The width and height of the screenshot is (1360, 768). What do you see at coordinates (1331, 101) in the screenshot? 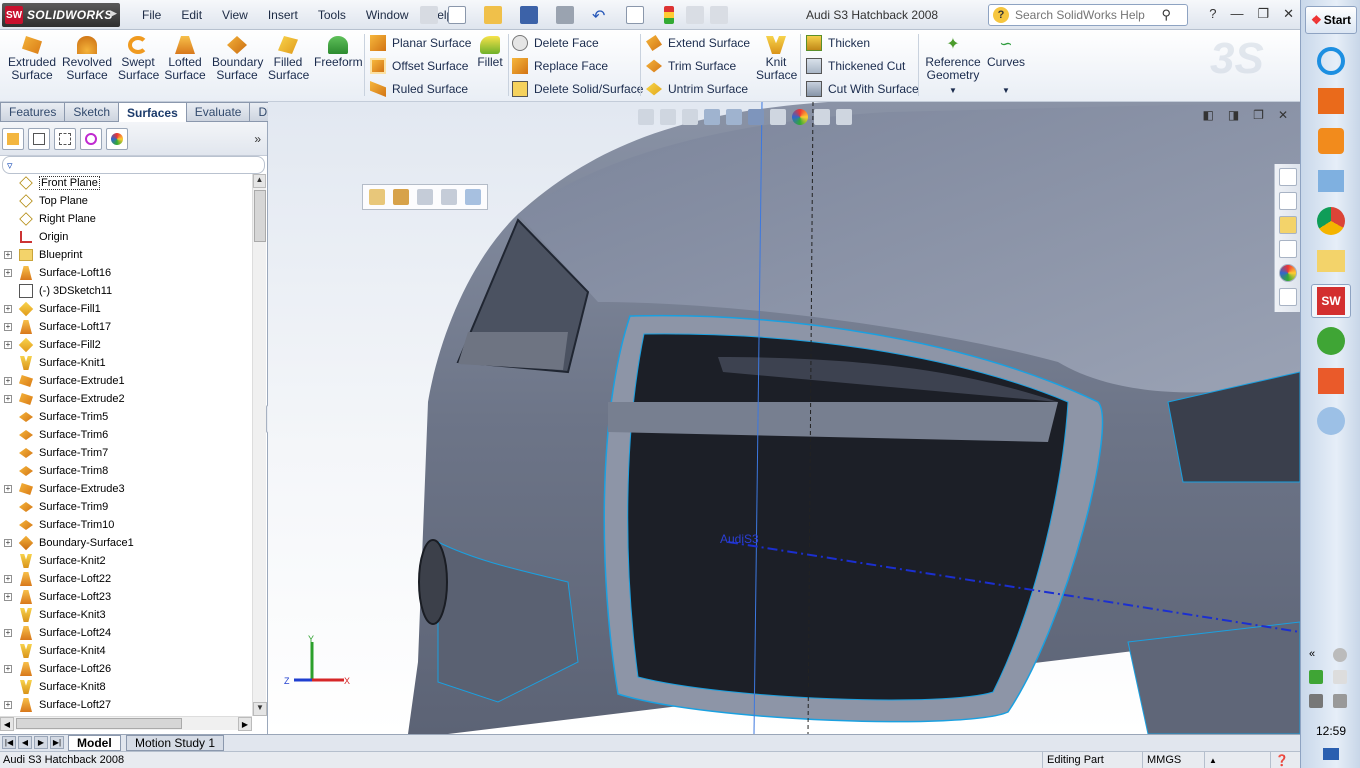
I see `office-icon` at bounding box center [1331, 101].